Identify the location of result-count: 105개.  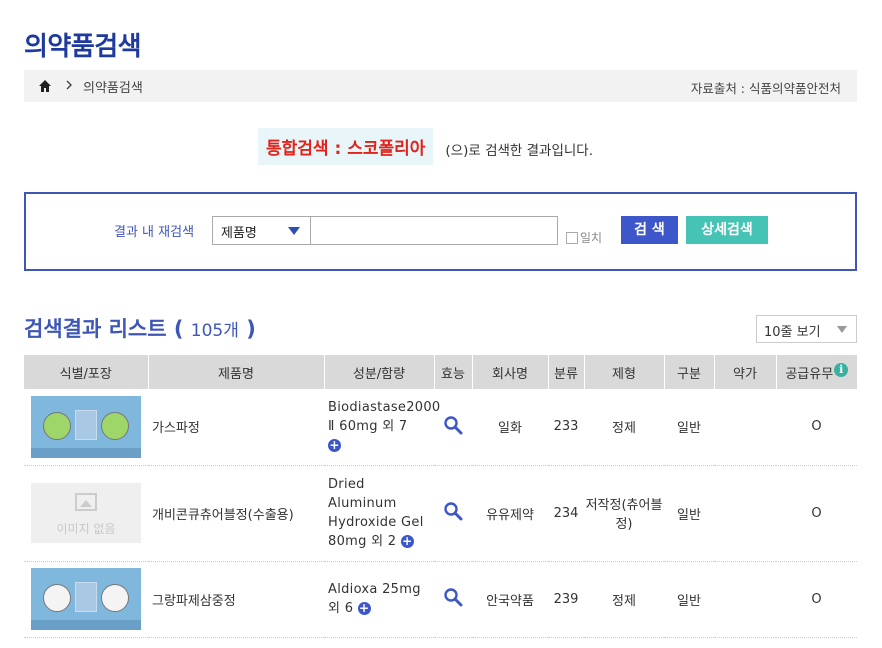
(214, 331).